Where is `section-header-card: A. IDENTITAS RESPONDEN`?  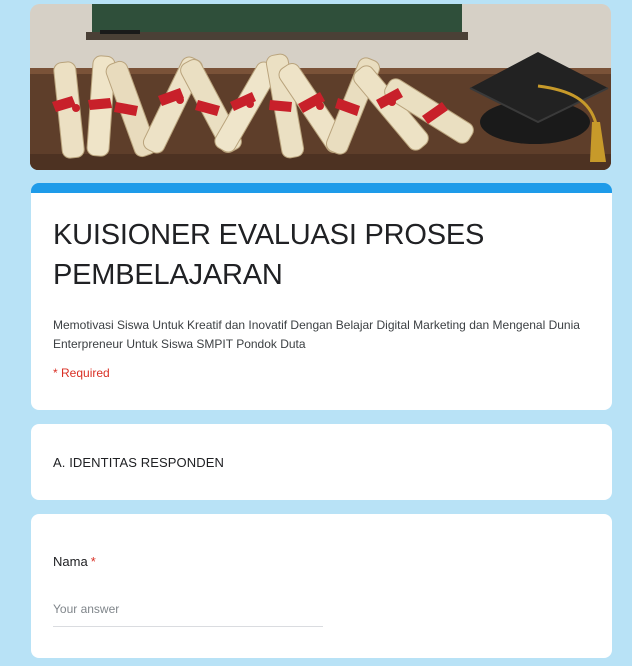 section-header-card: A. IDENTITAS RESPONDEN is located at coordinates (321, 462).